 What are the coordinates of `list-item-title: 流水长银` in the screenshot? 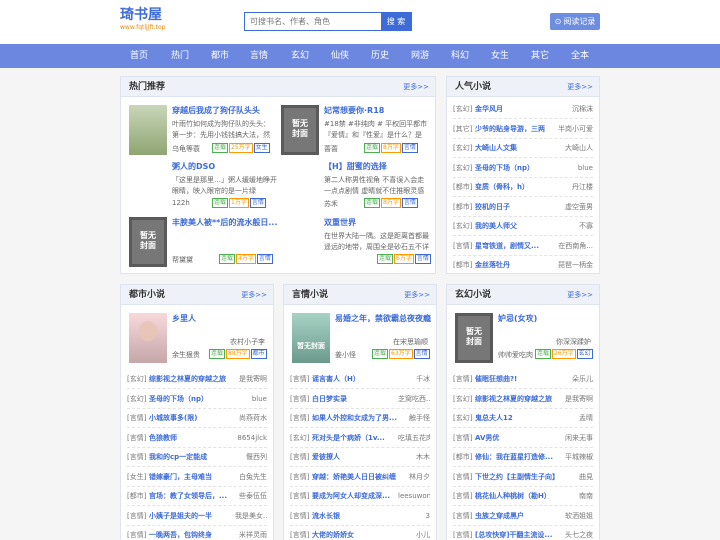 It's located at (355, 516).